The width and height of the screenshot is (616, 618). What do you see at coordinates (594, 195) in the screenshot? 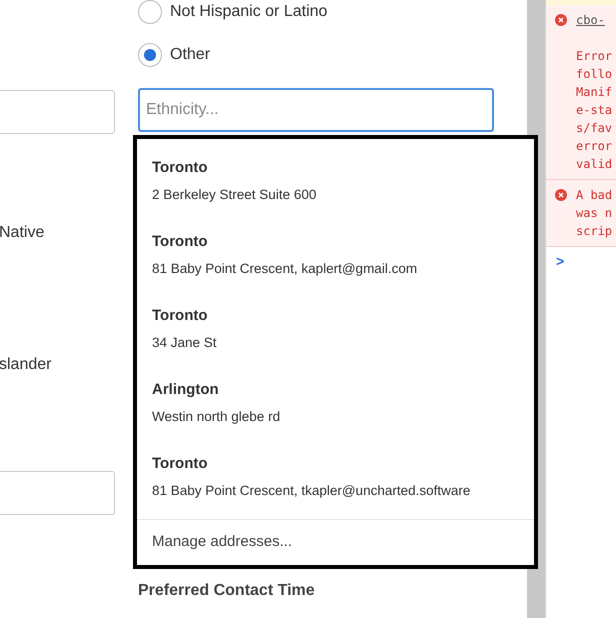
I see `error-text: A bad` at bounding box center [594, 195].